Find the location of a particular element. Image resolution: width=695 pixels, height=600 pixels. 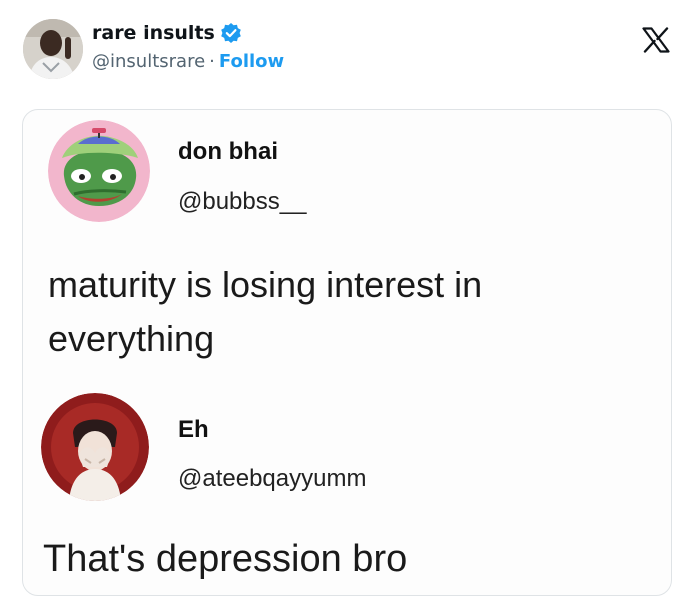

reply-avatar-photo is located at coordinates (95, 447).